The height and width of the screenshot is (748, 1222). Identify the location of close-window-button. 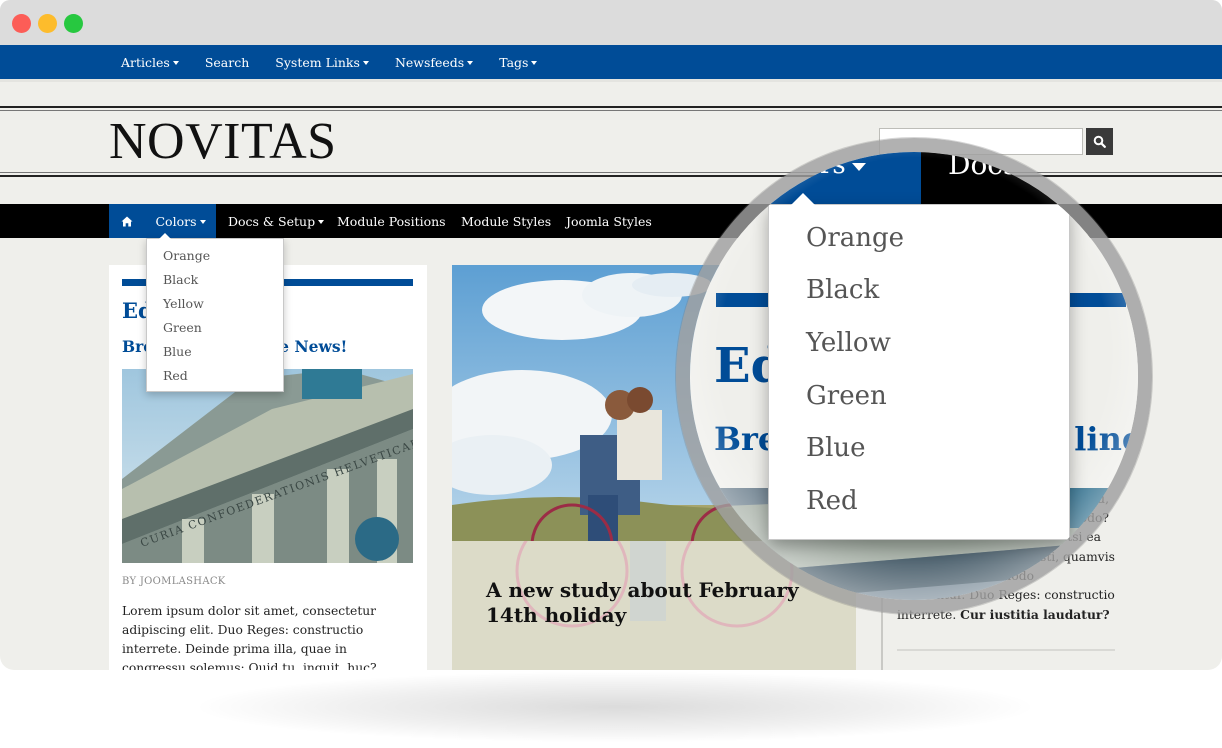
(21, 23).